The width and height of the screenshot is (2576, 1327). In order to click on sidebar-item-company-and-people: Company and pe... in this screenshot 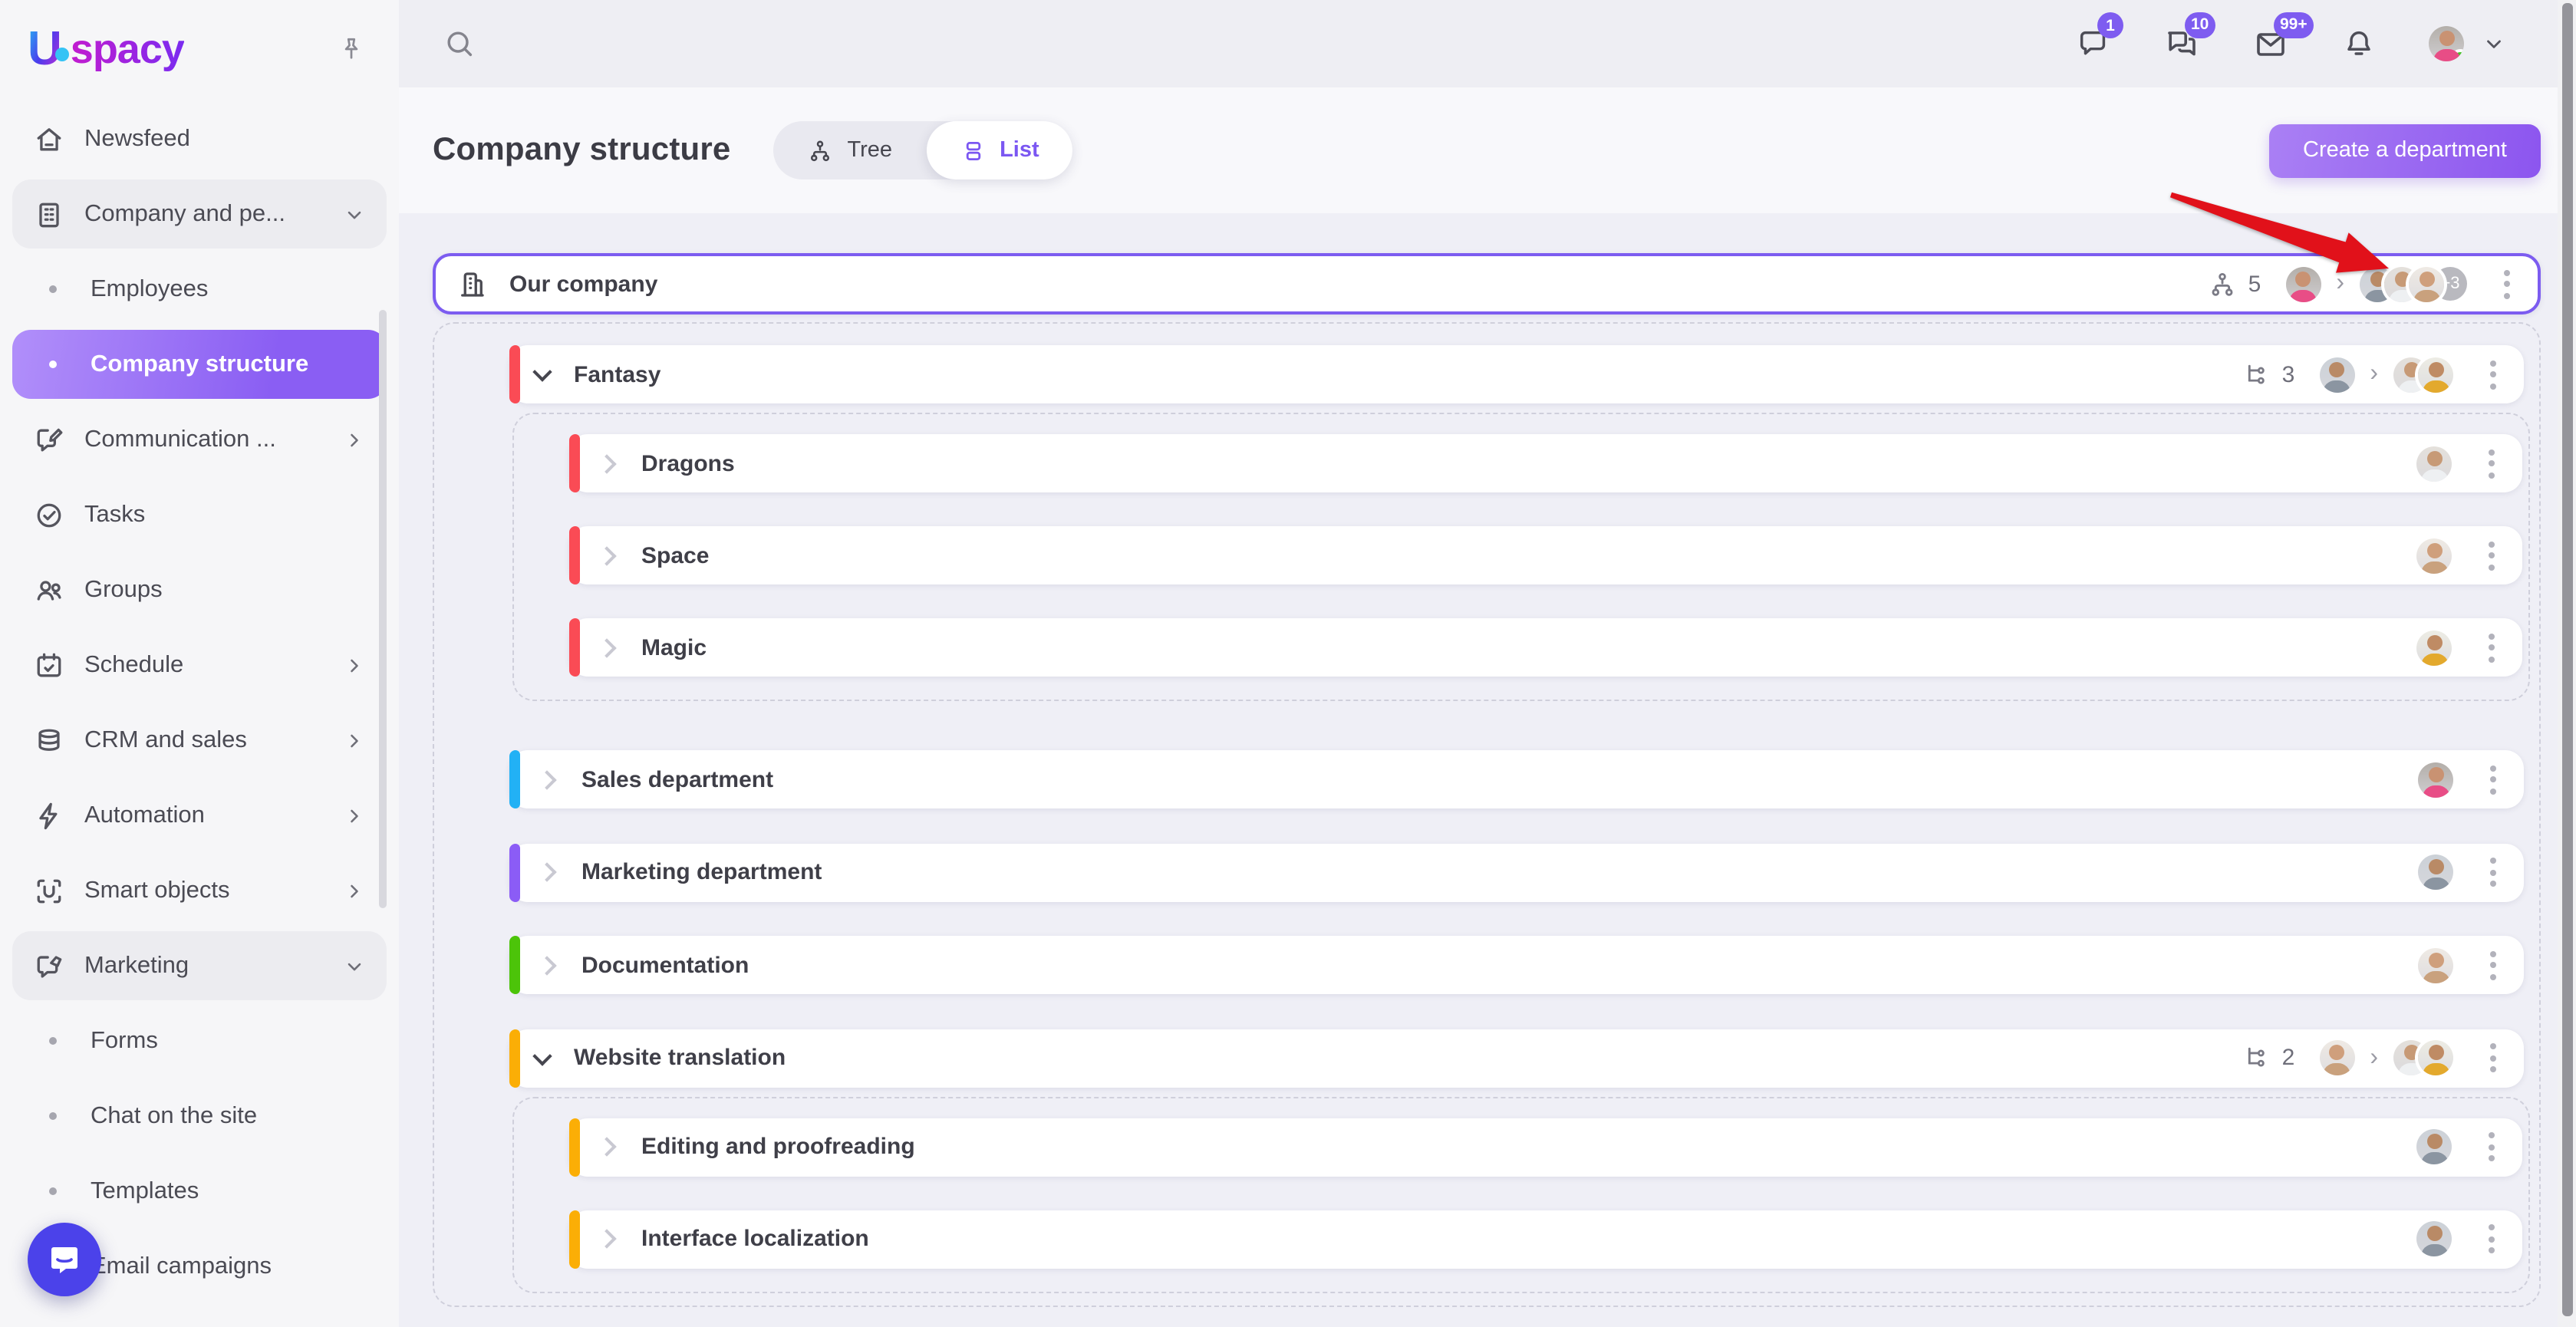, I will do `click(199, 214)`.